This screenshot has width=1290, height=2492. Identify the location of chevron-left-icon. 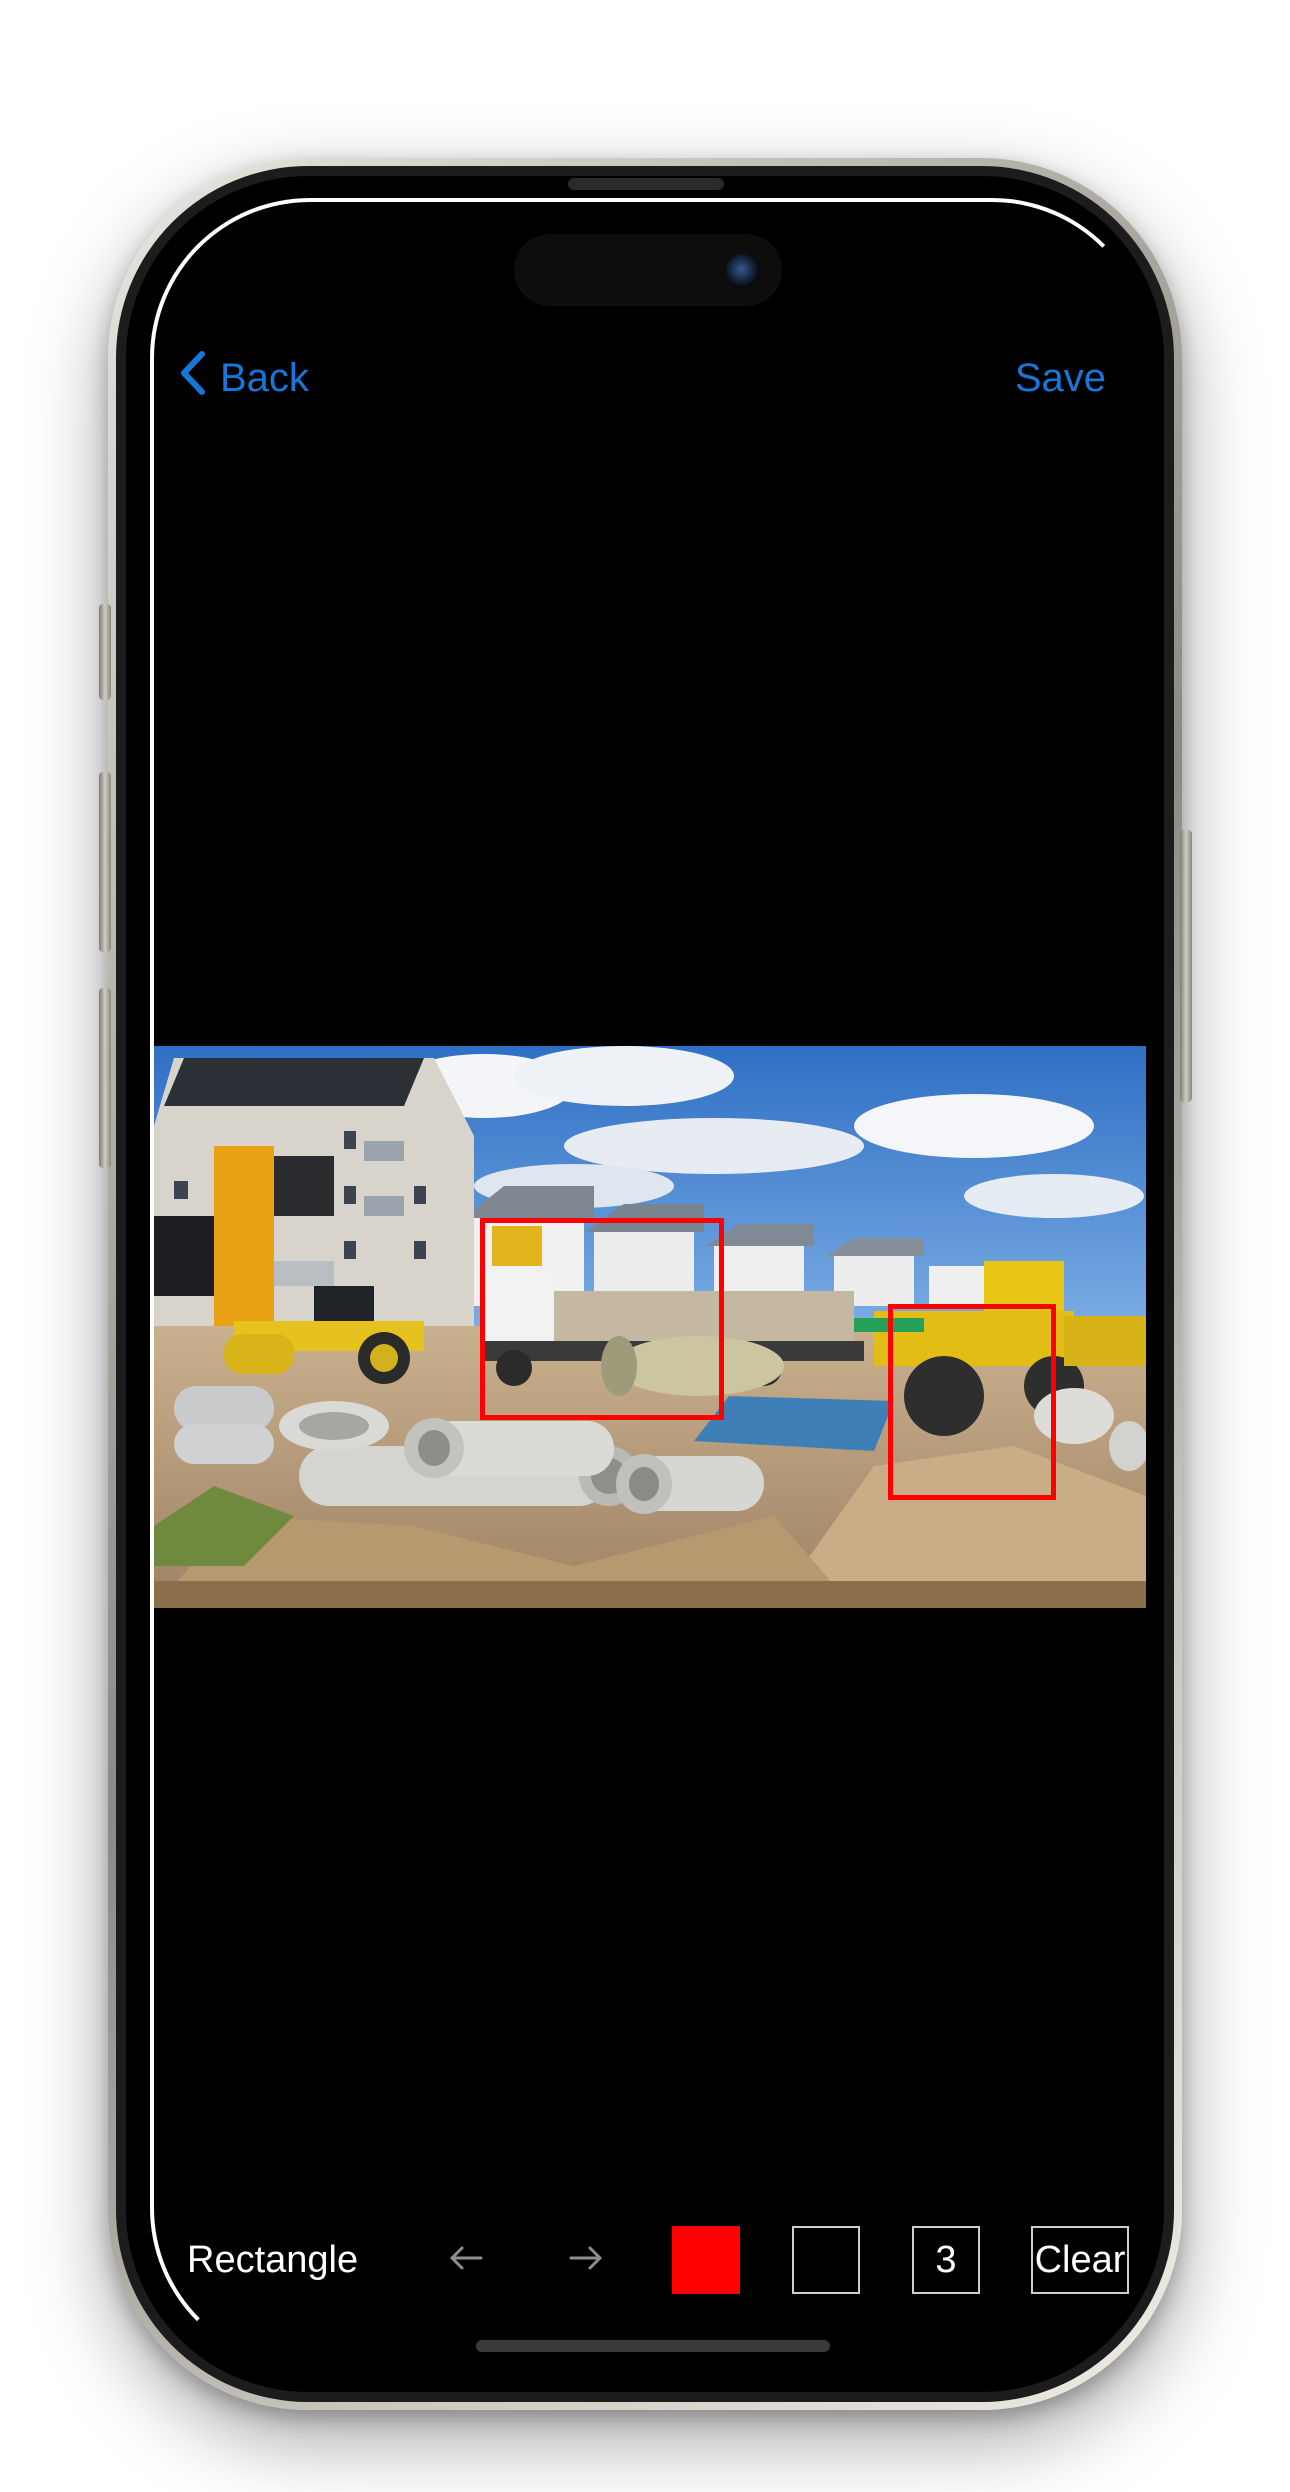
(199, 378).